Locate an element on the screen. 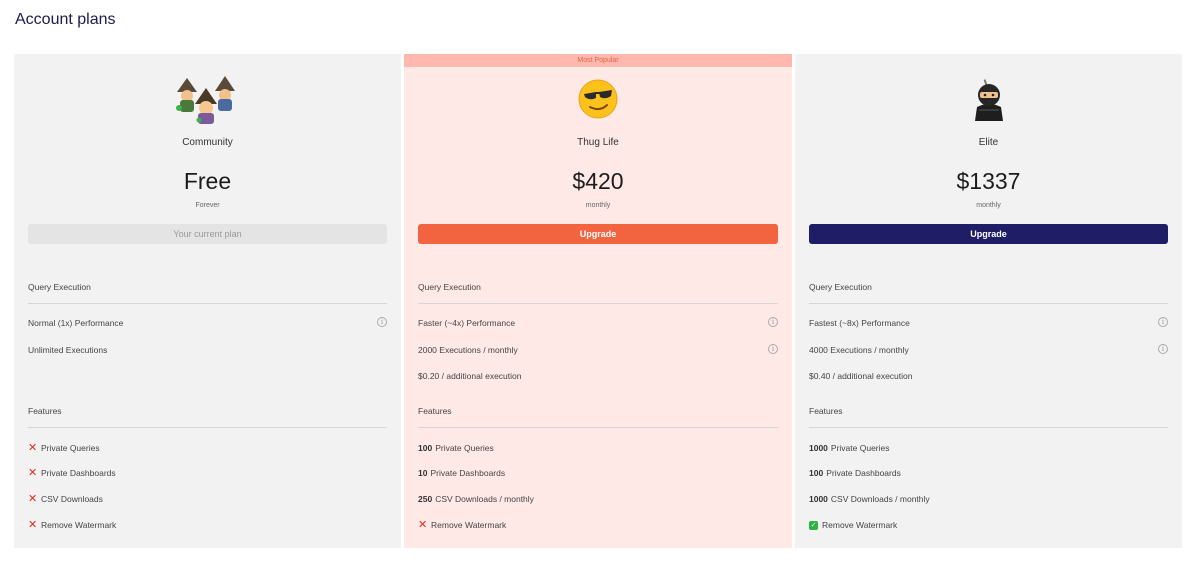 The image size is (1200, 570). plan-name: Elite is located at coordinates (988, 142).